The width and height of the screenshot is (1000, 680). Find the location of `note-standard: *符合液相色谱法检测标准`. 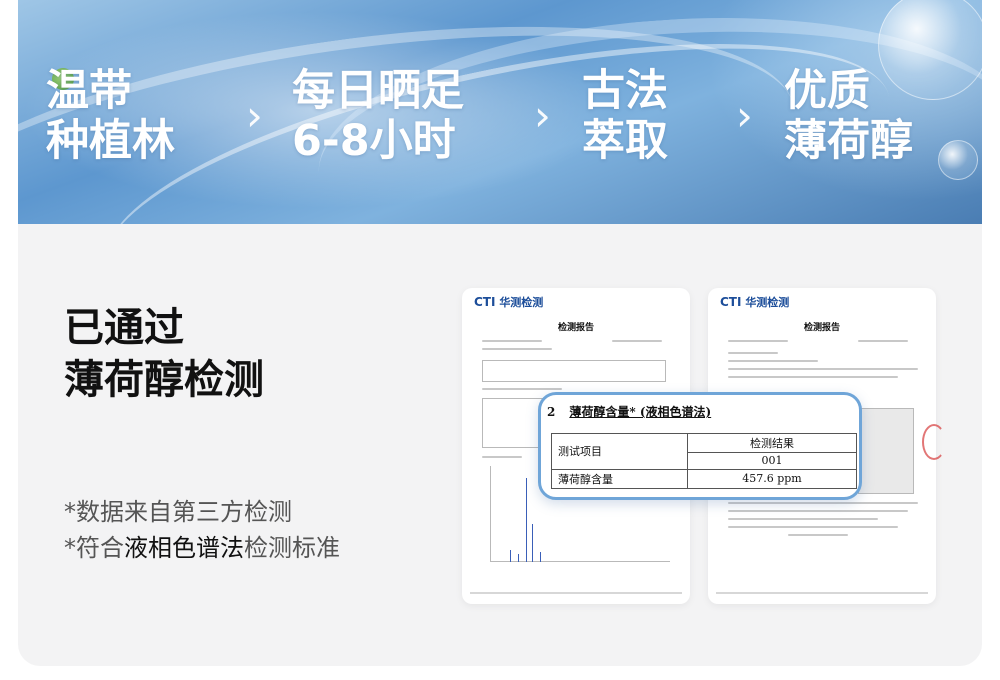

note-standard: *符合液相色谱法检测标准 is located at coordinates (202, 548).